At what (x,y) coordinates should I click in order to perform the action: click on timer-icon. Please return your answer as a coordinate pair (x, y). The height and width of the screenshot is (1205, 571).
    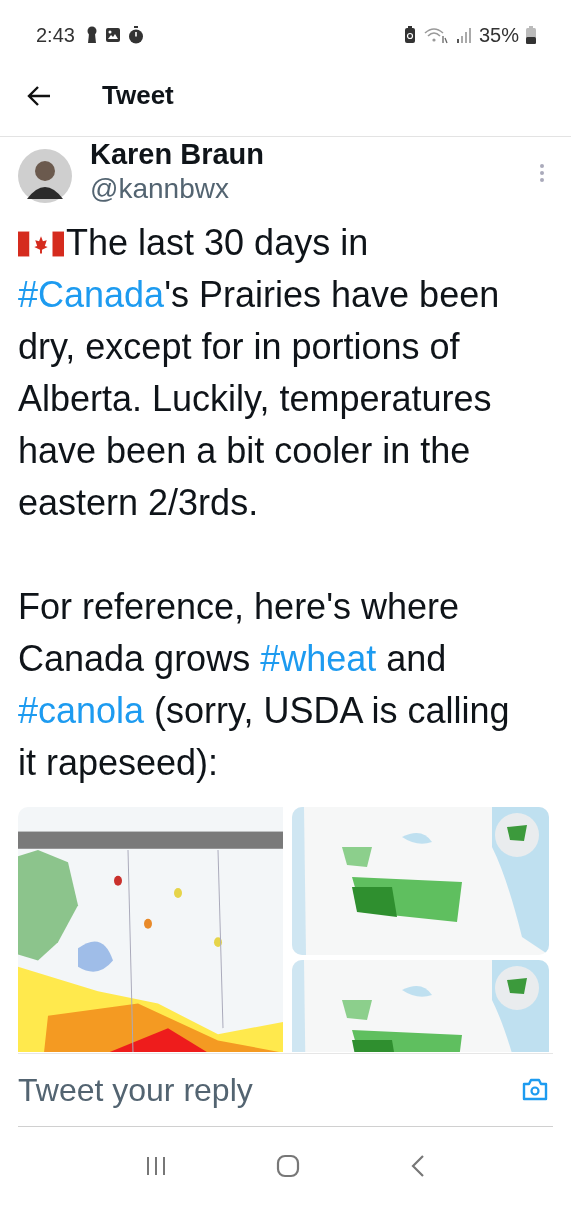
    Looking at the image, I should click on (135, 35).